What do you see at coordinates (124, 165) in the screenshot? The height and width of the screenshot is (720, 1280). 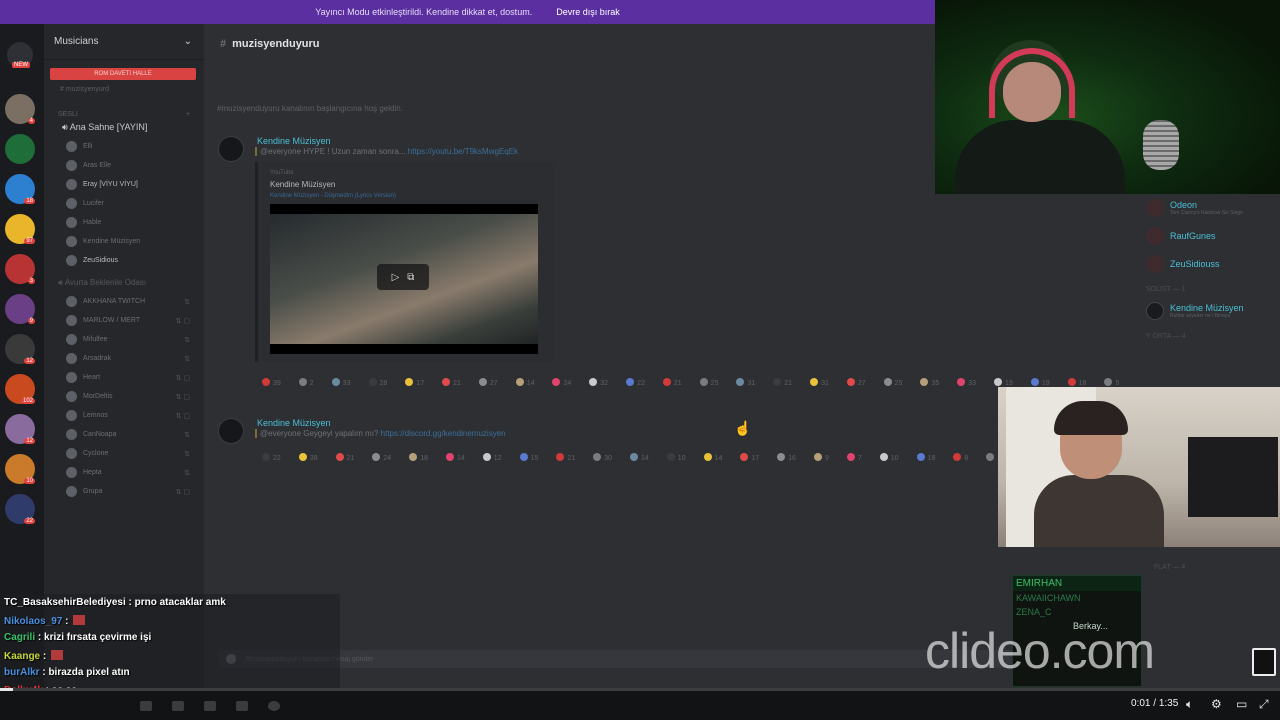 I see `voice-member: Aras Elle` at bounding box center [124, 165].